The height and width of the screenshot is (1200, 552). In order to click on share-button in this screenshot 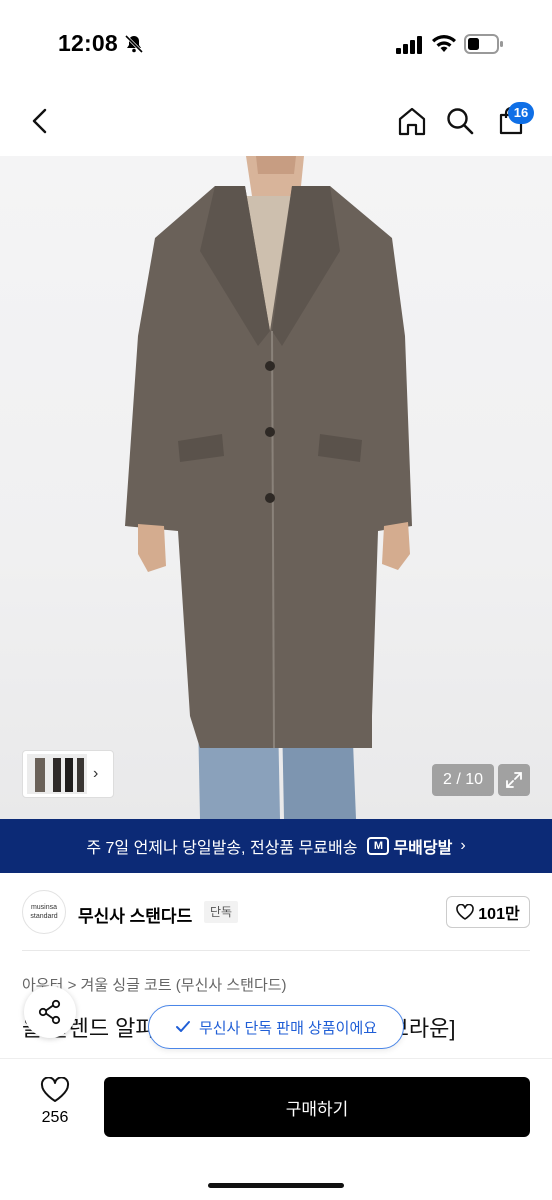, I will do `click(50, 1012)`.